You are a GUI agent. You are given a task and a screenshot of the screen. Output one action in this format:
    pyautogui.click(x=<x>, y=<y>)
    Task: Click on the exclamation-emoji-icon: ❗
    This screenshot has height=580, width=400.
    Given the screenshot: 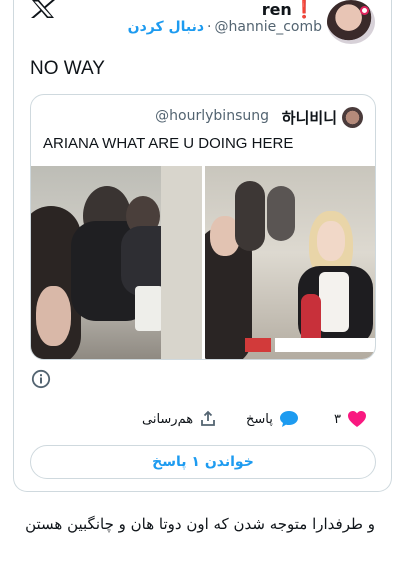 What is the action you would take?
    pyautogui.click(x=304, y=10)
    